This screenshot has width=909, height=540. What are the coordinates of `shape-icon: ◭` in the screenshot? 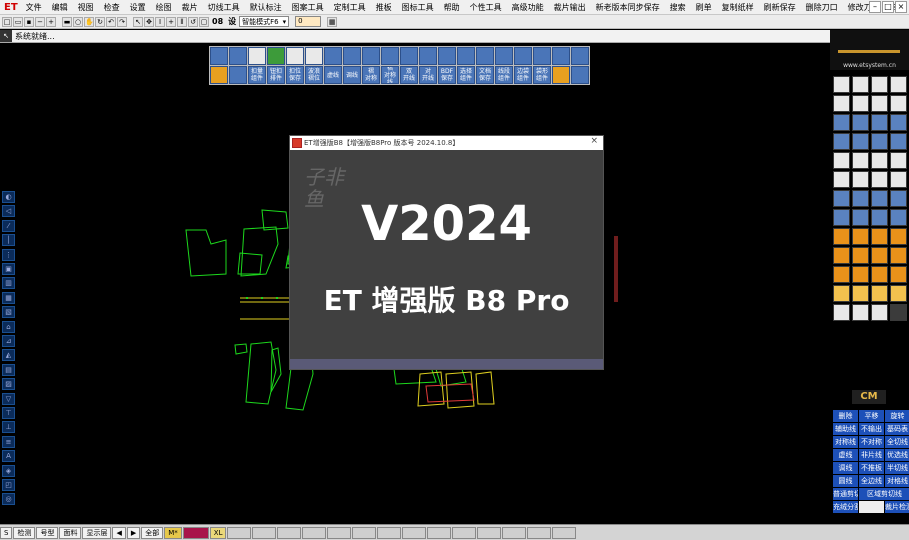 It's located at (8, 355).